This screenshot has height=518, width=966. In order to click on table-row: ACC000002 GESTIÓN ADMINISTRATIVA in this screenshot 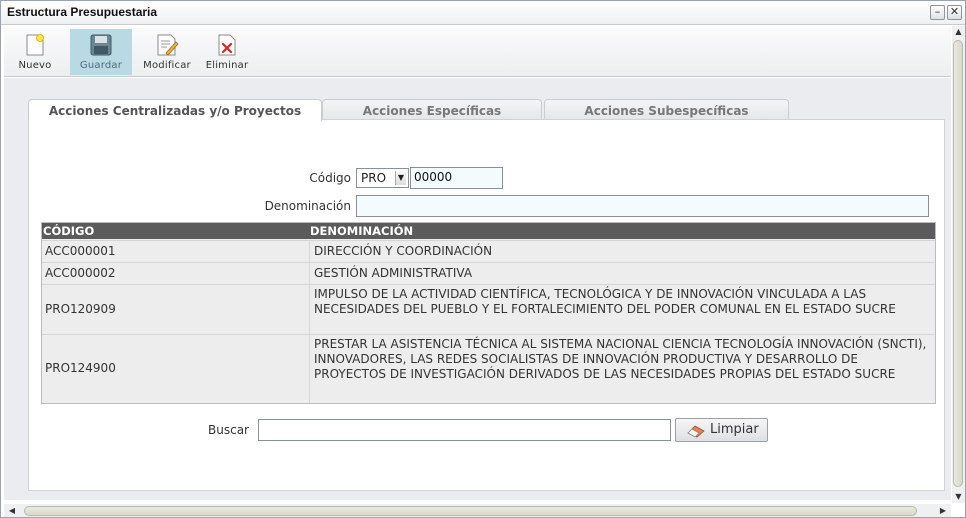, I will do `click(488, 273)`.